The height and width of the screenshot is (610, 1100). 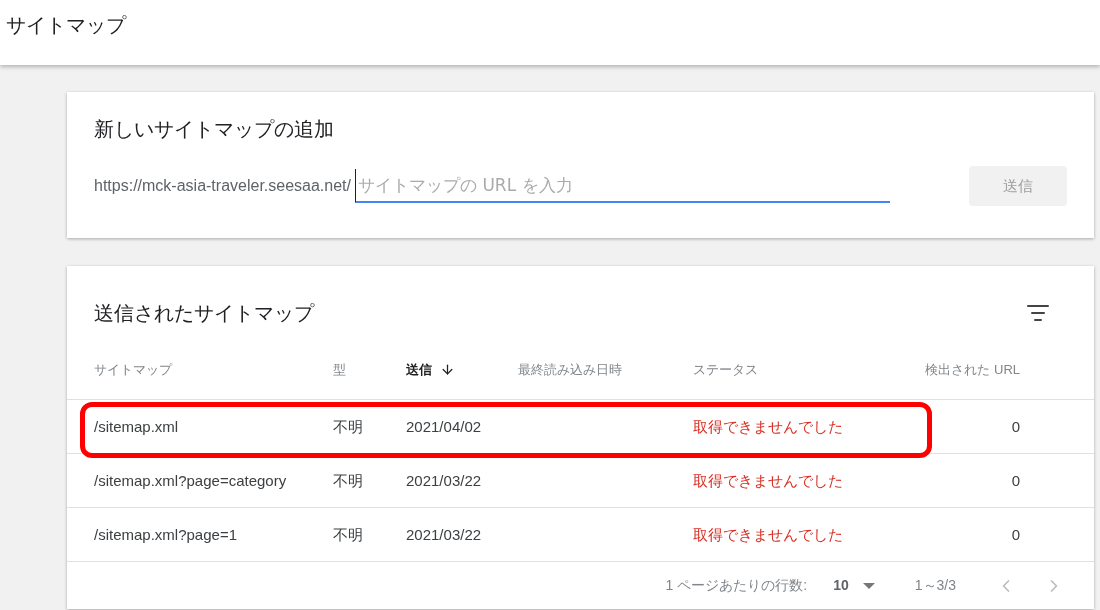 I want to click on table-cell: 2021/04/02, so click(x=444, y=426).